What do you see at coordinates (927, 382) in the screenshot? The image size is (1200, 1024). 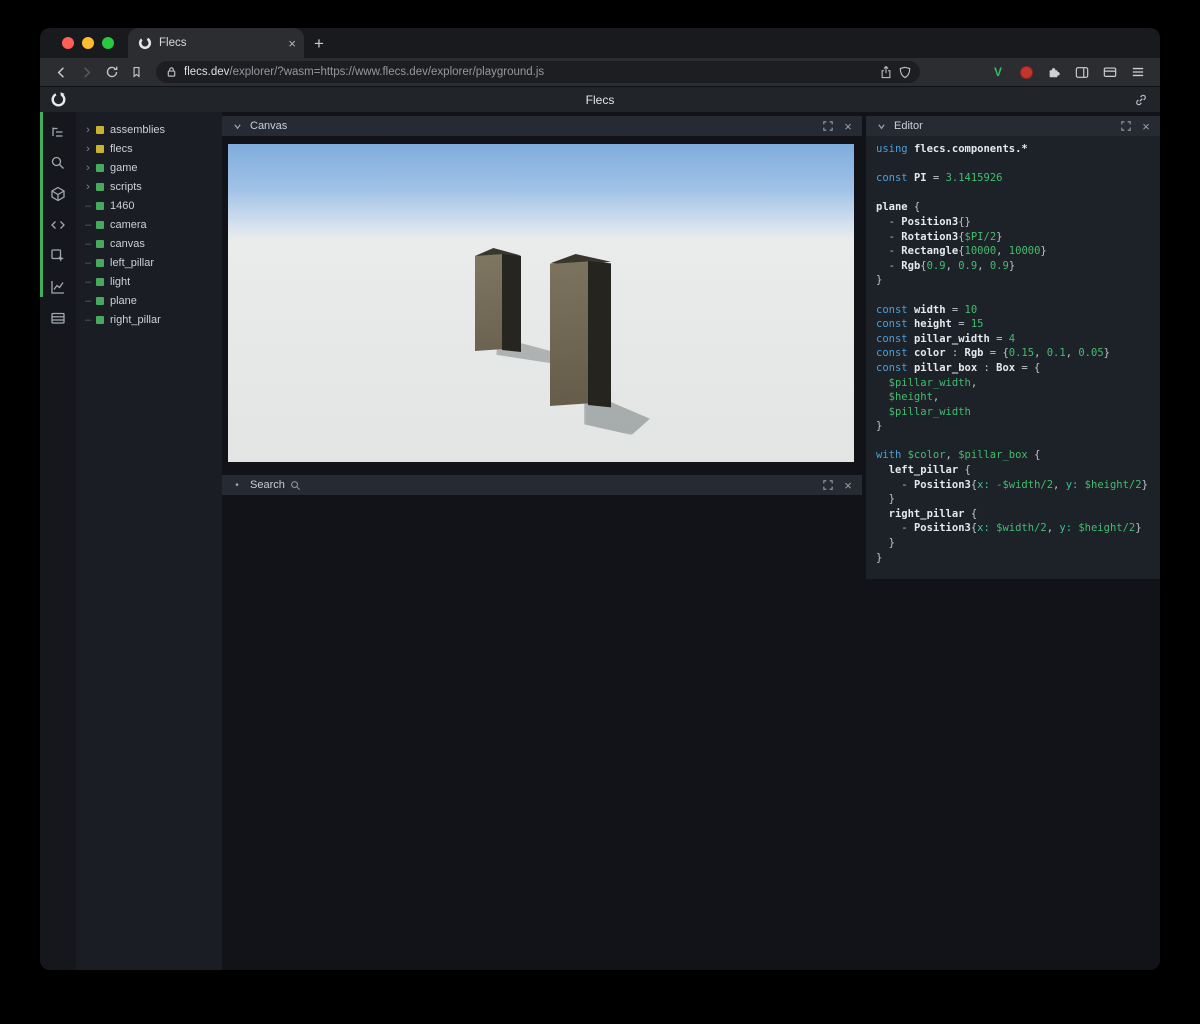 I see `code-line: $pillar_width,` at bounding box center [927, 382].